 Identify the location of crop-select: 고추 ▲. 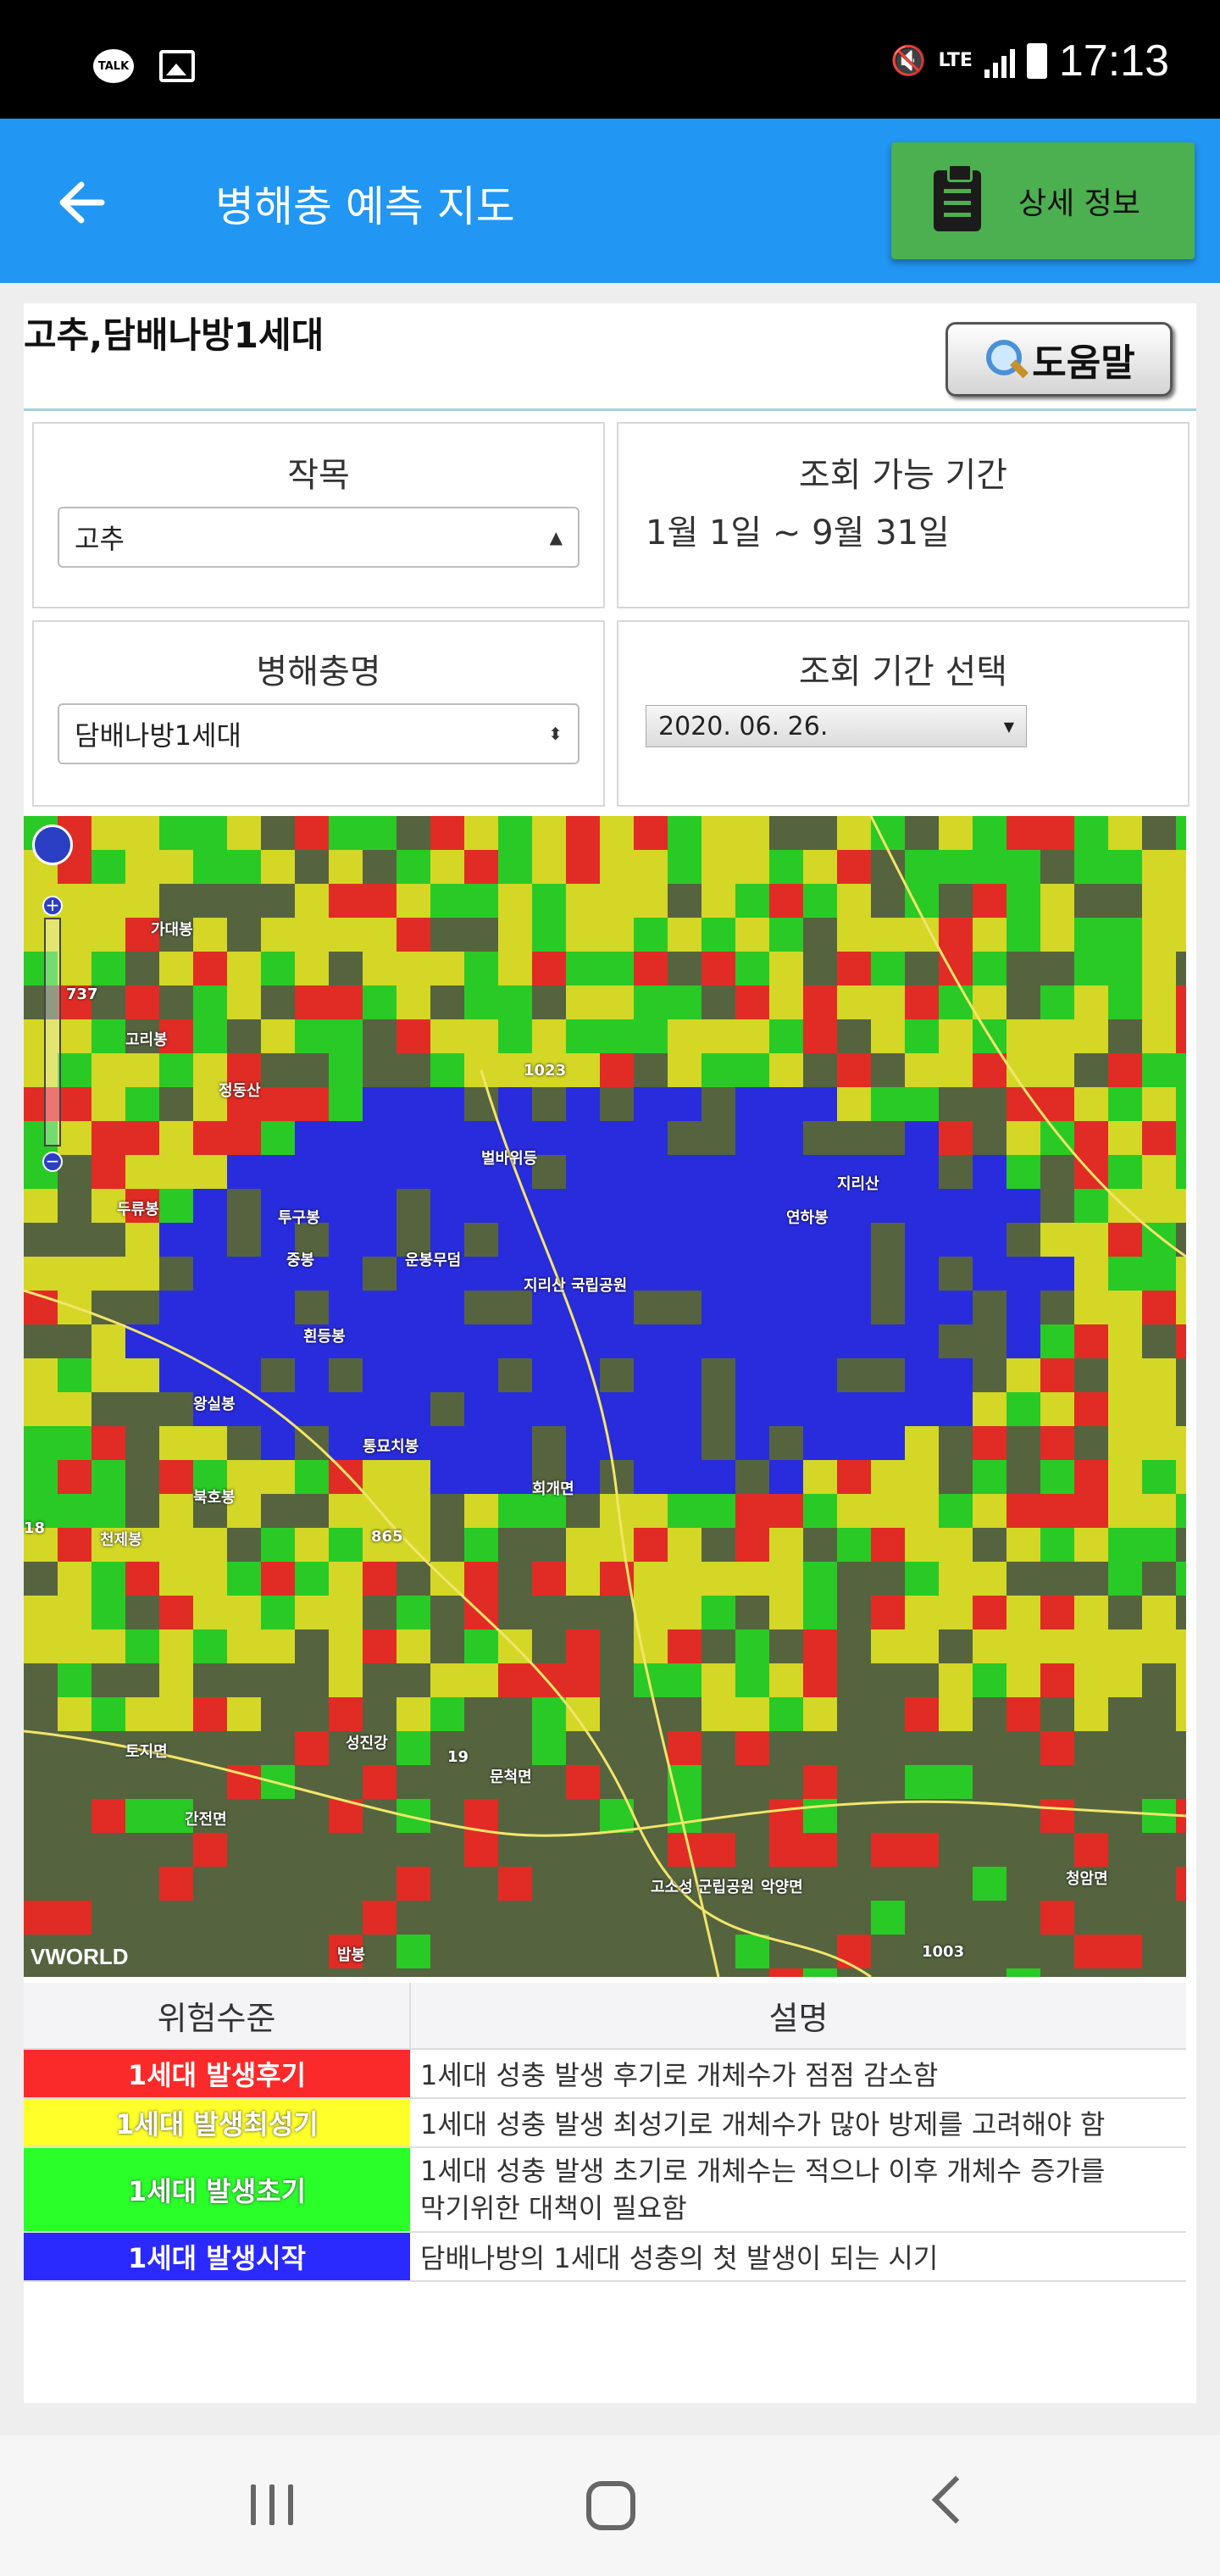
(319, 537).